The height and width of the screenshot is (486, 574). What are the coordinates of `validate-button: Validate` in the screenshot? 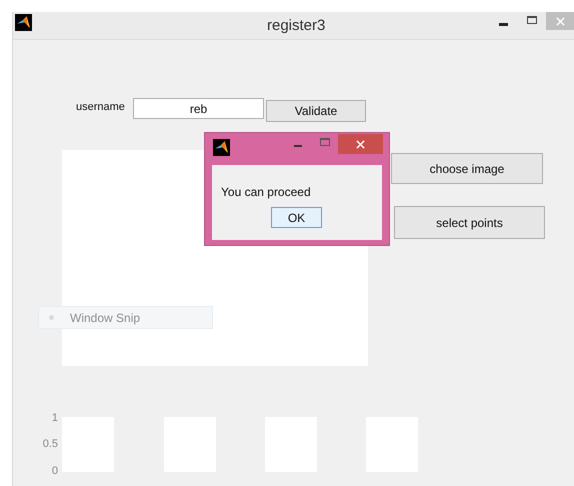 It's located at (316, 111).